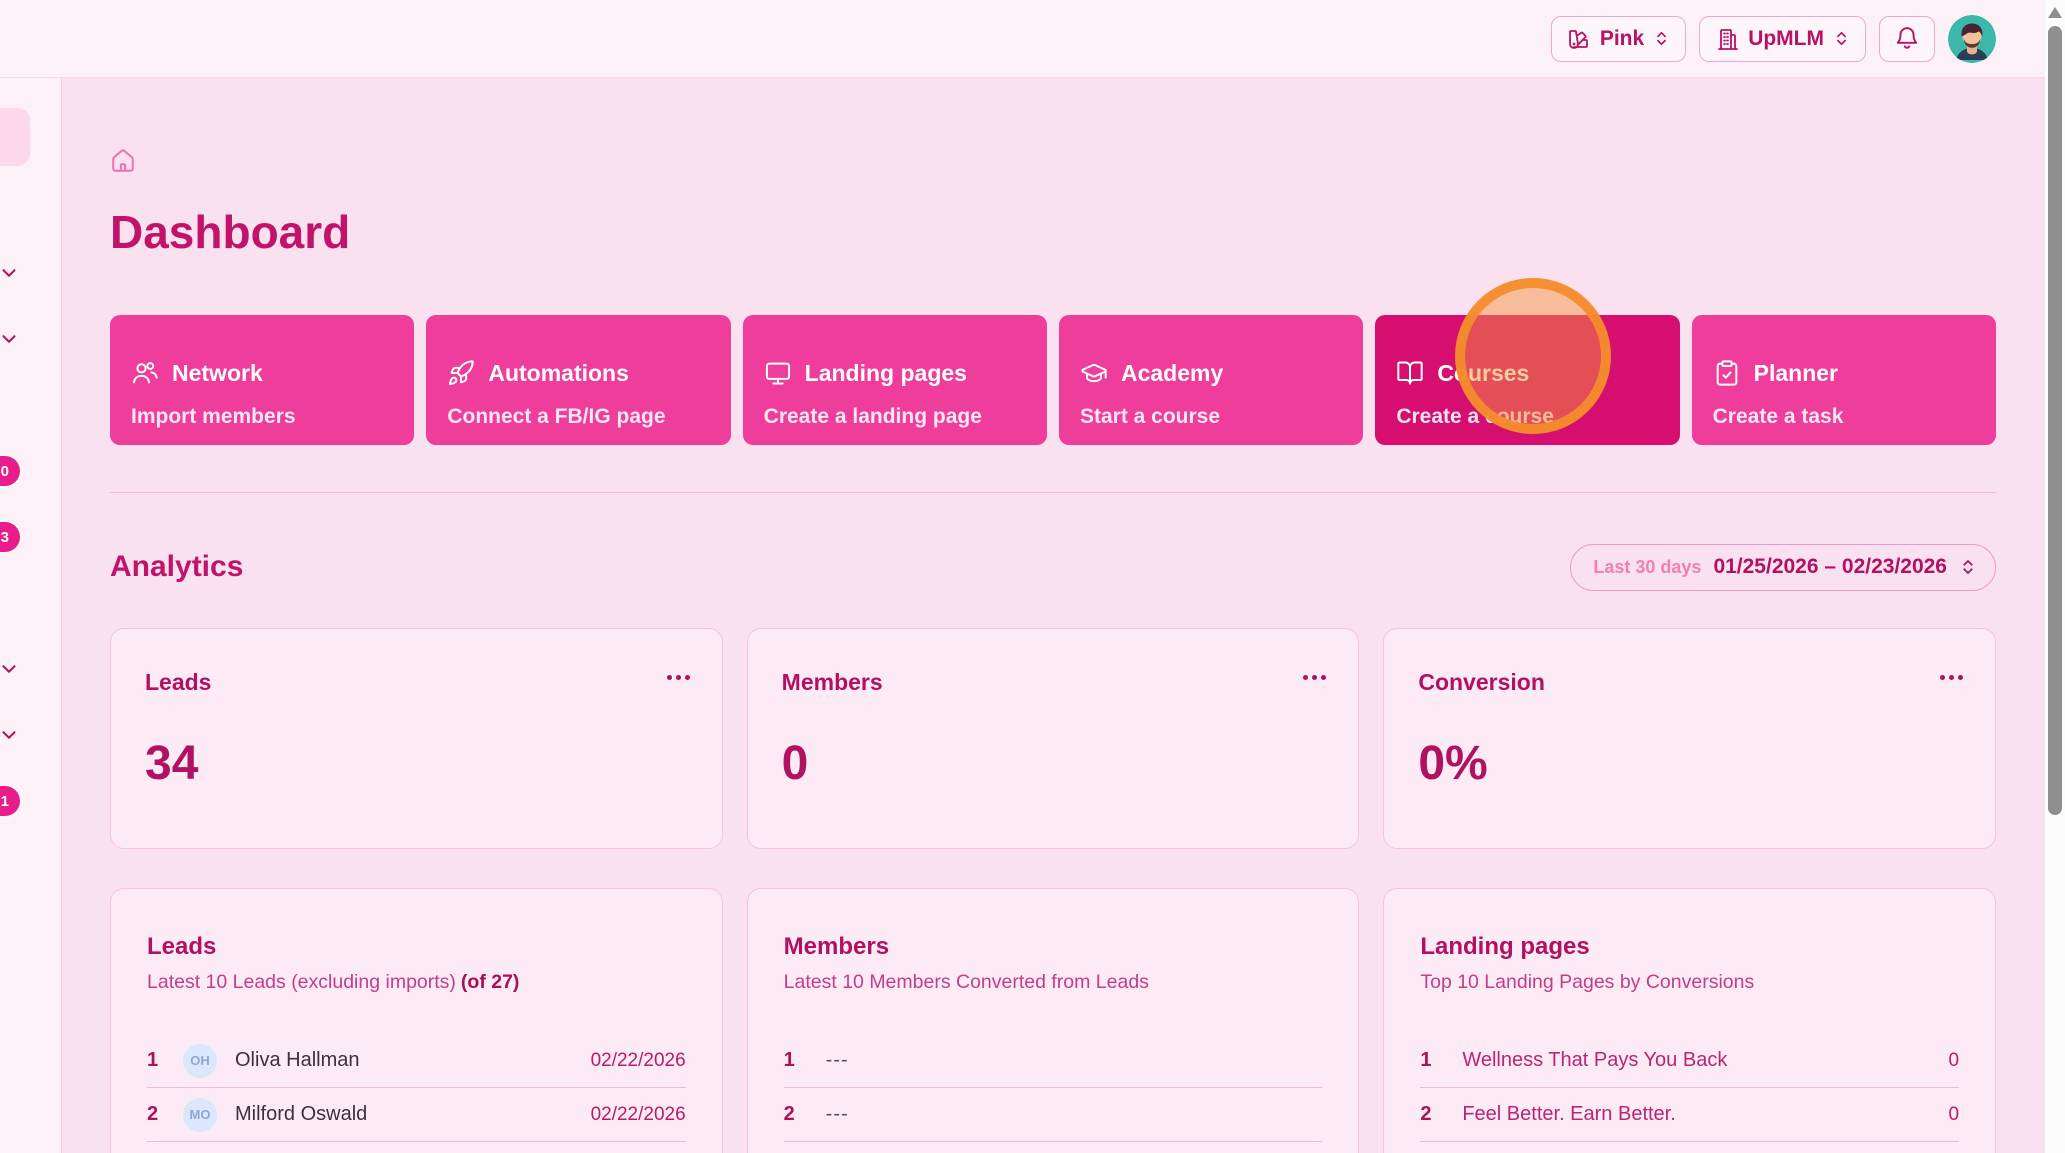 The width and height of the screenshot is (2065, 1153). Describe the element at coordinates (1483, 372) in the screenshot. I see `quick-action-title: Courses` at that location.